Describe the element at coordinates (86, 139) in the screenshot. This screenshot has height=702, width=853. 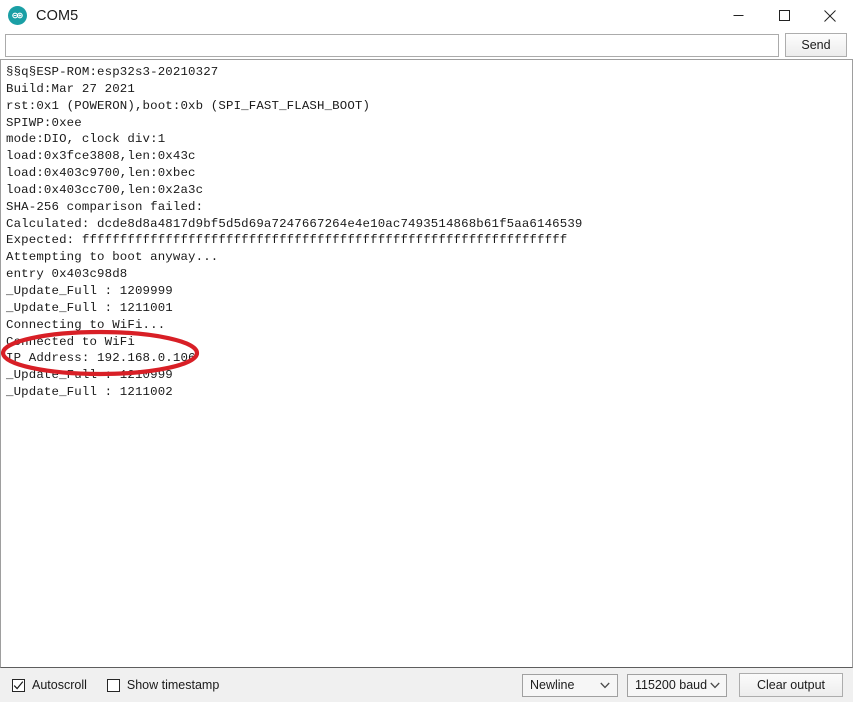
I see `console-line: mode:DIO, clock div:1` at that location.